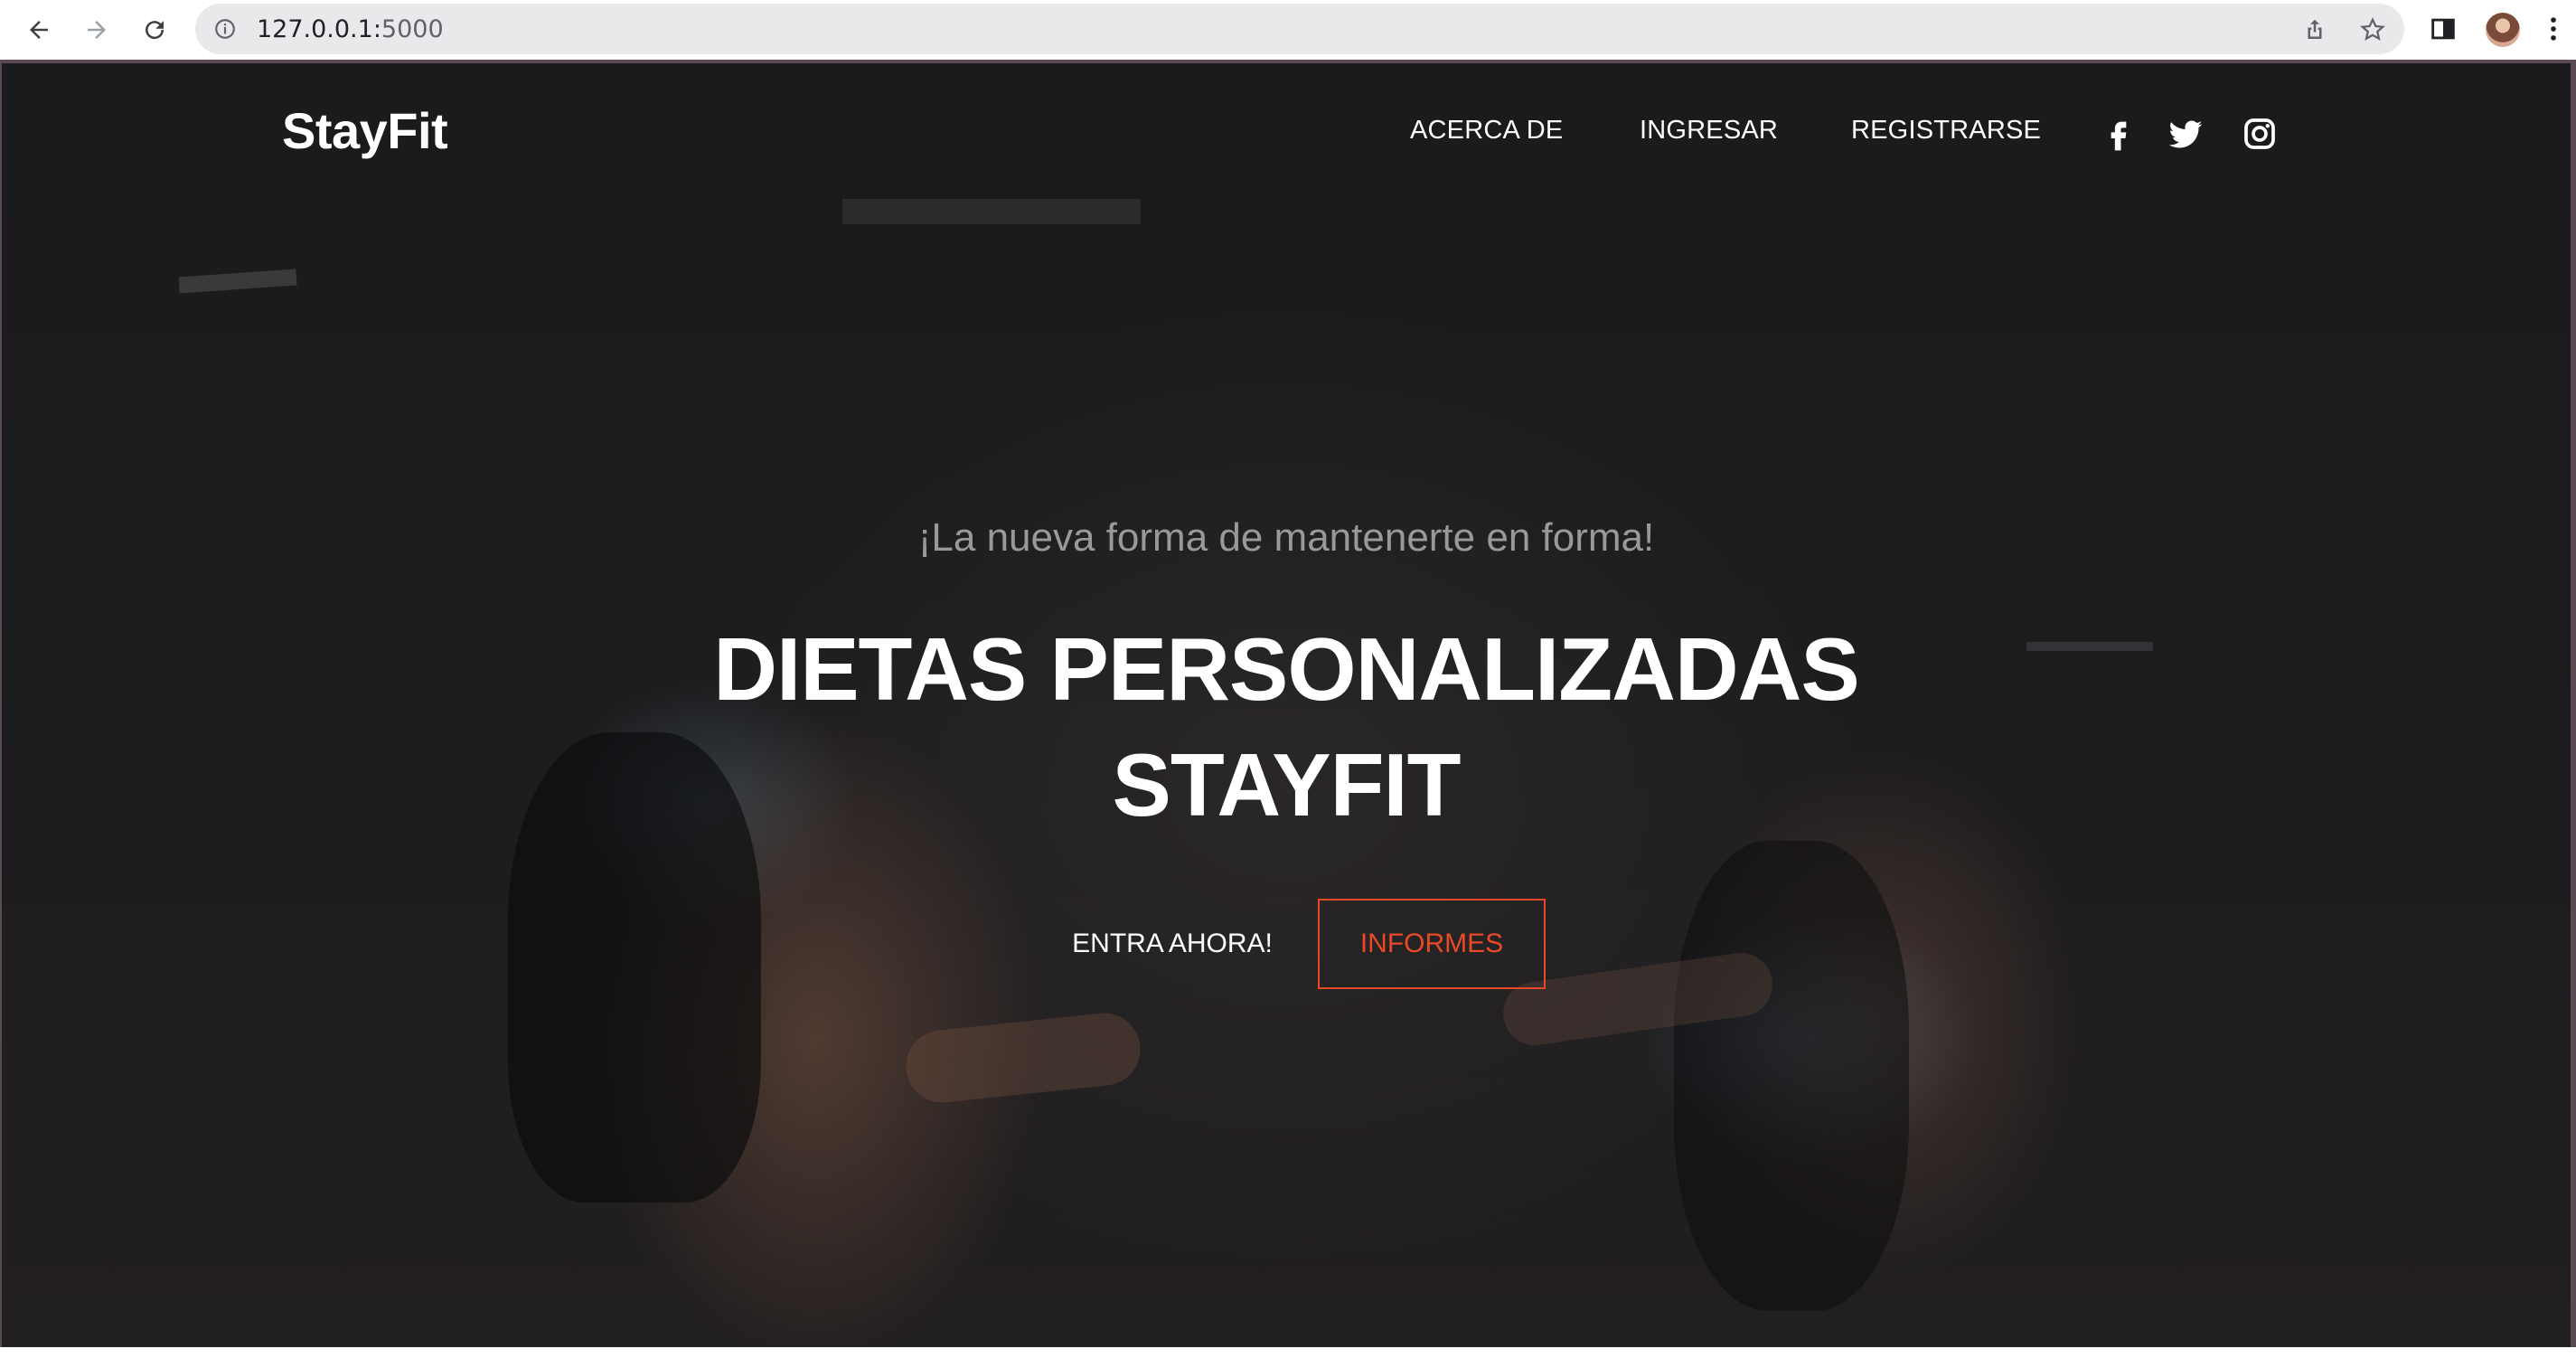 This screenshot has height=1358, width=2576. I want to click on twitter-link, so click(2185, 134).